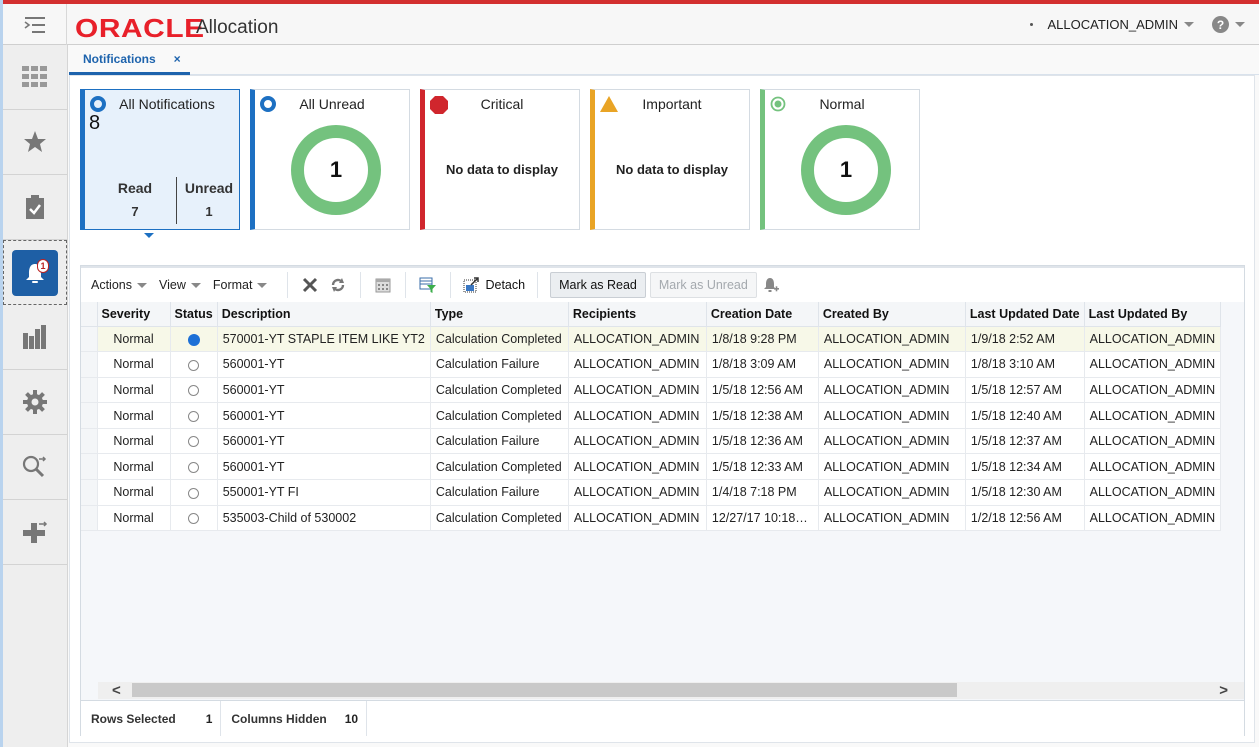 The width and height of the screenshot is (1259, 747). Describe the element at coordinates (133, 718) in the screenshot. I see `rows-selected-label: Rows Selected` at that location.